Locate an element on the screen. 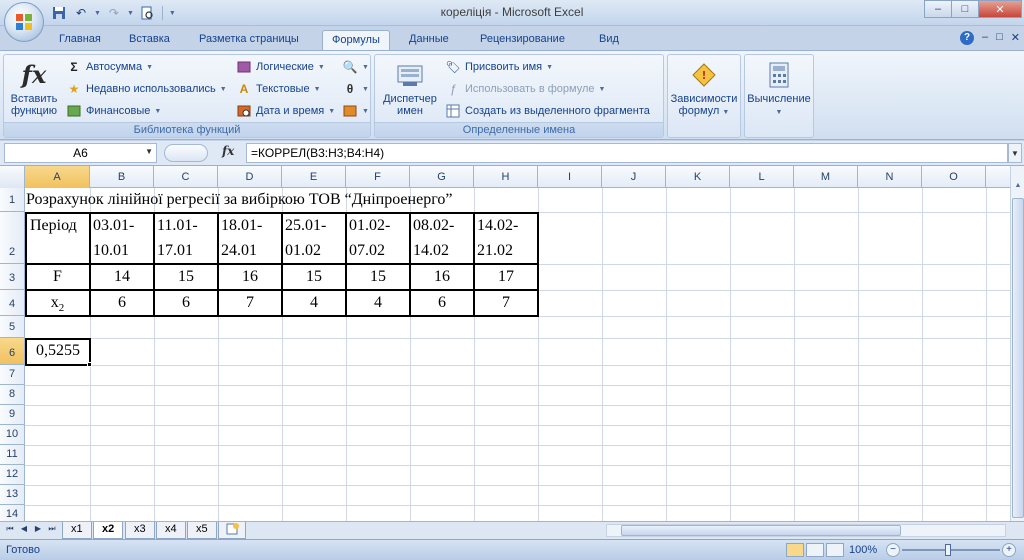 The image size is (1024, 560). column-header-g: G is located at coordinates (442, 177).